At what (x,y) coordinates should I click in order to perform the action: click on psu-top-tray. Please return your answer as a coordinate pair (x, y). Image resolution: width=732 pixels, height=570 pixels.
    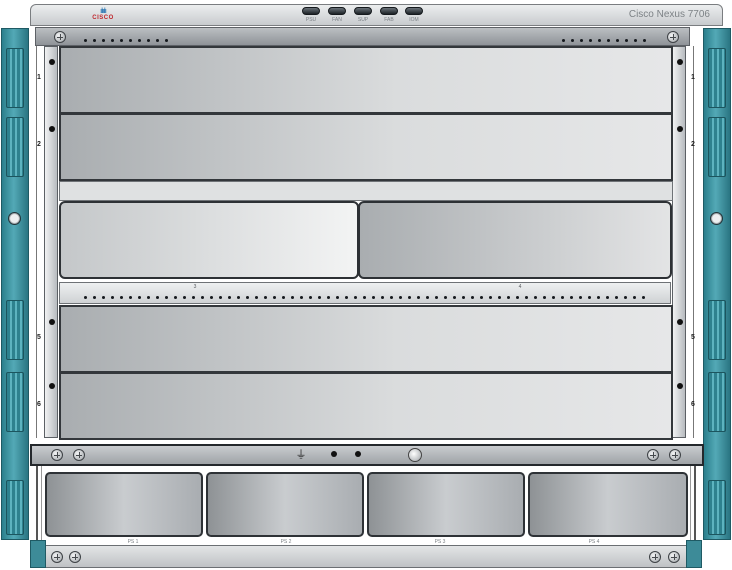
    Looking at the image, I should click on (367, 455).